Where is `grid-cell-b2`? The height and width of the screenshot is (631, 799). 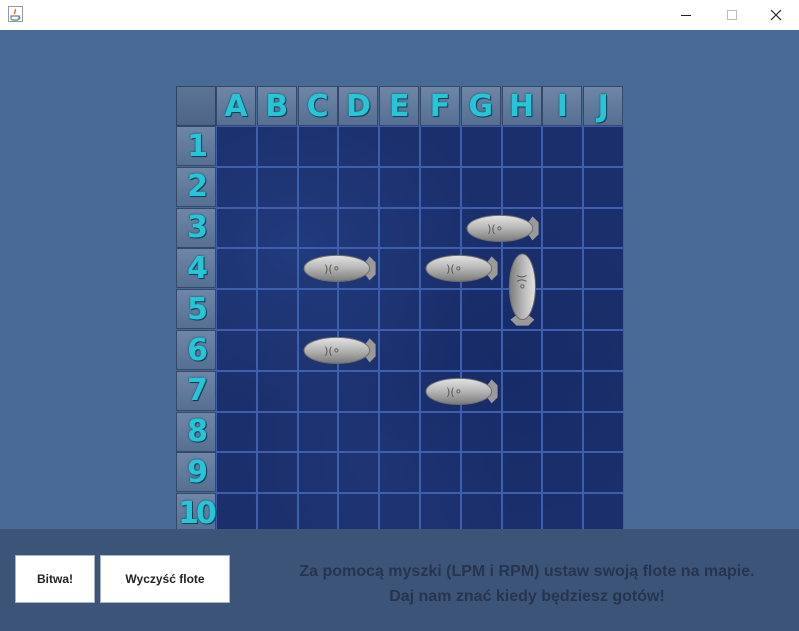
grid-cell-b2 is located at coordinates (277, 187).